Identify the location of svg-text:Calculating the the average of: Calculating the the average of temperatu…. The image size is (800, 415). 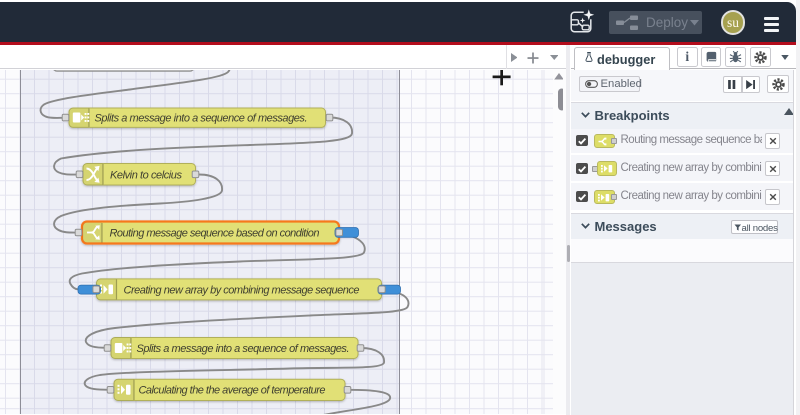
(232, 390).